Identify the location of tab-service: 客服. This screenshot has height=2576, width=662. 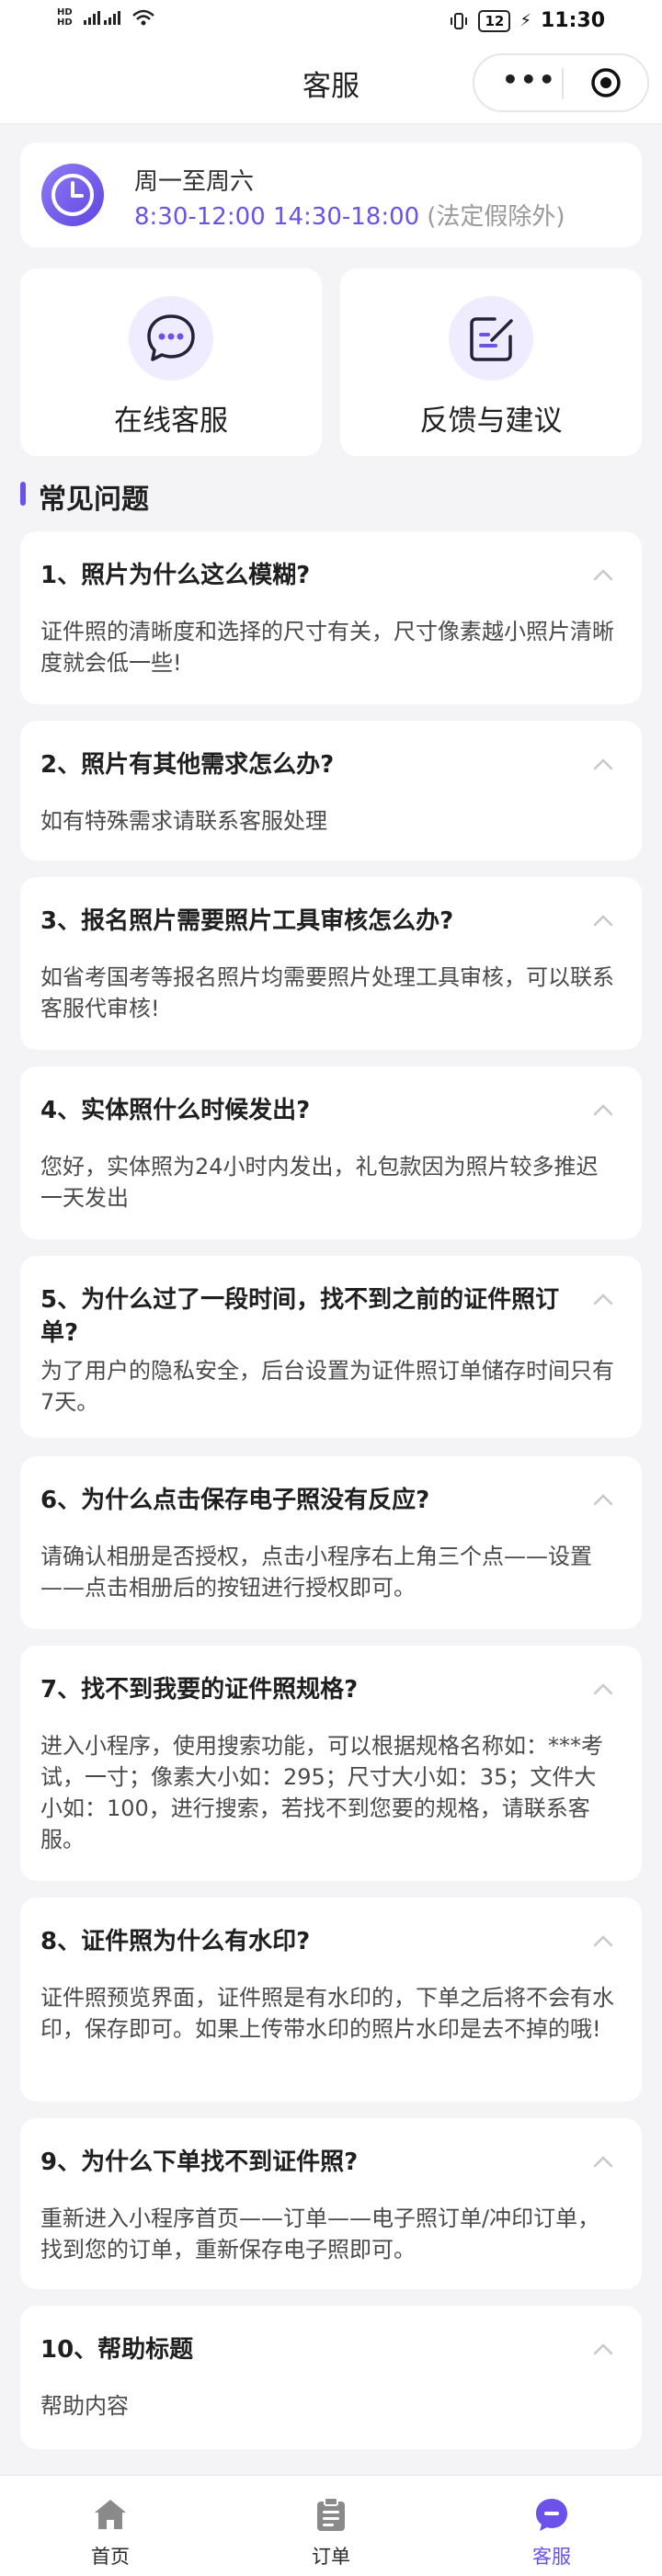
(551, 2533).